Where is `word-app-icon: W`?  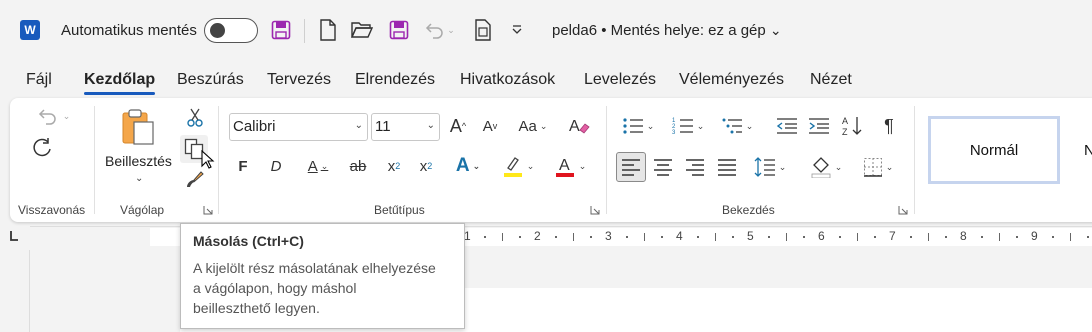 word-app-icon: W is located at coordinates (30, 30).